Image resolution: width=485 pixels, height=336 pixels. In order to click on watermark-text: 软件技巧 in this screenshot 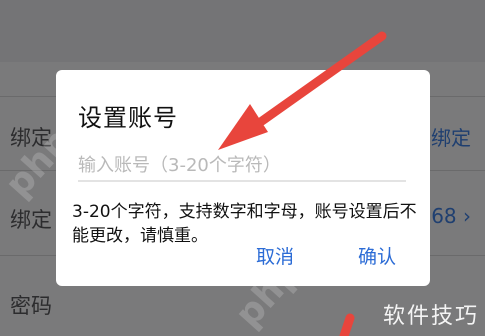, I will do `click(430, 316)`.